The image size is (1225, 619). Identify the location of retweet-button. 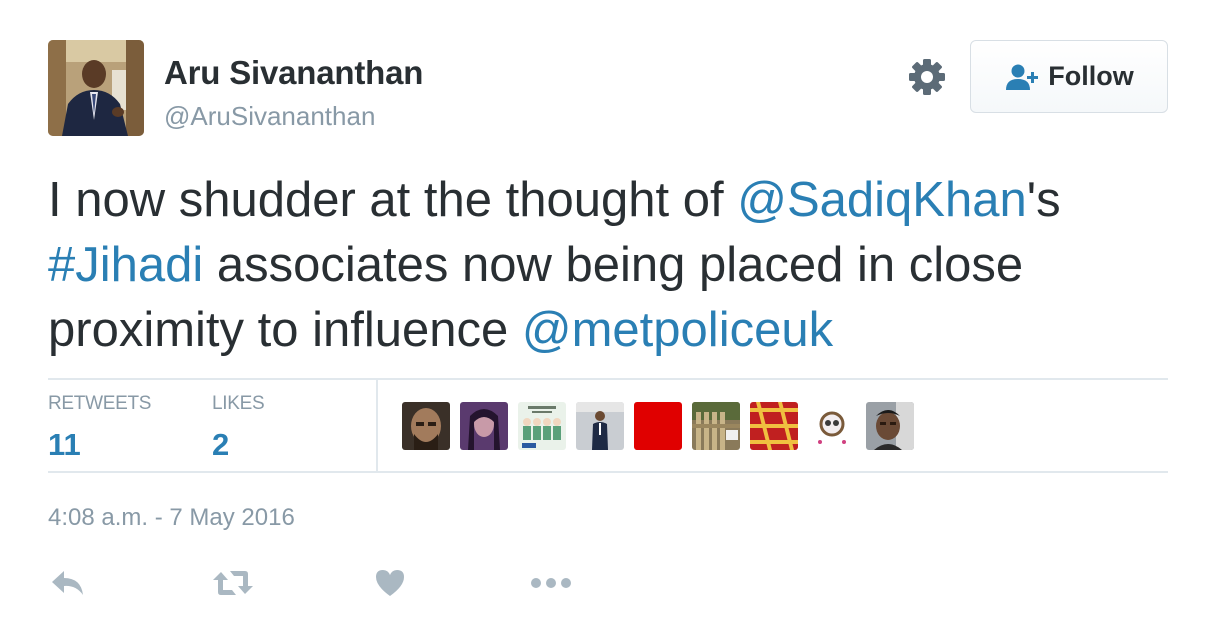
(233, 583).